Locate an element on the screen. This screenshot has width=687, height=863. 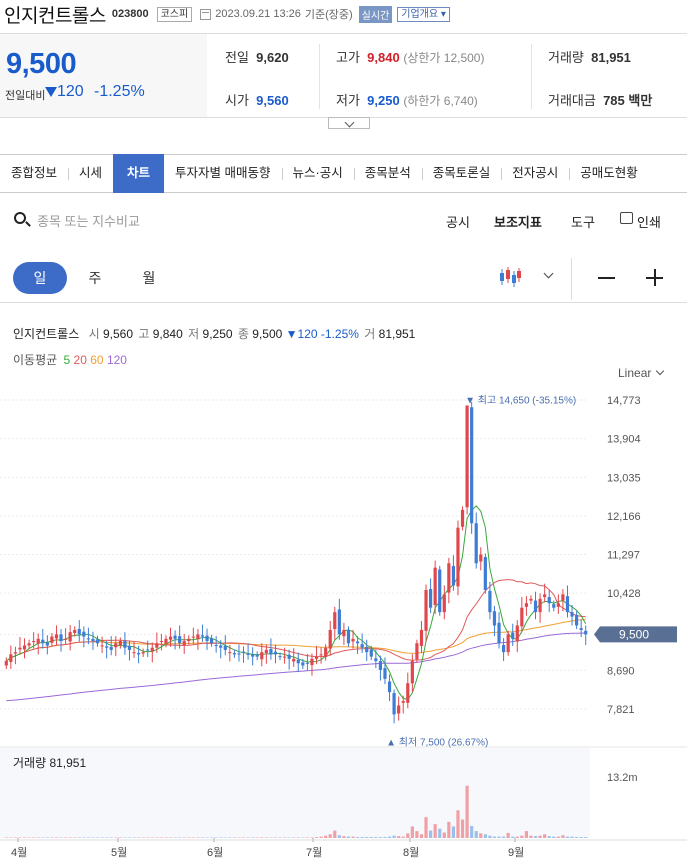
indicator-button: 보조지표 is located at coordinates (518, 221).